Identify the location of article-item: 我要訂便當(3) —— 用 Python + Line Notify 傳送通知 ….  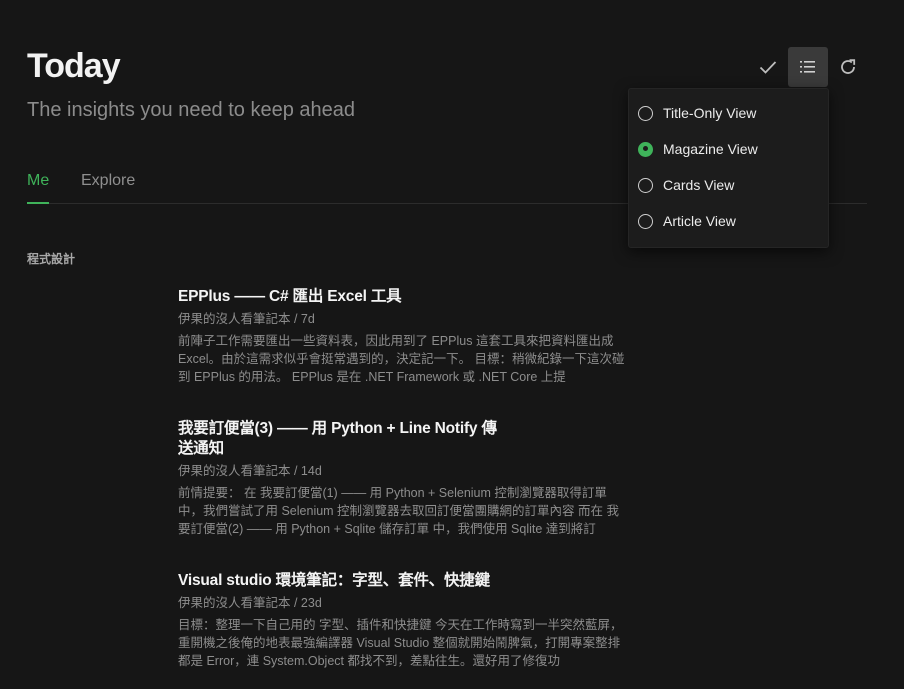
(403, 478).